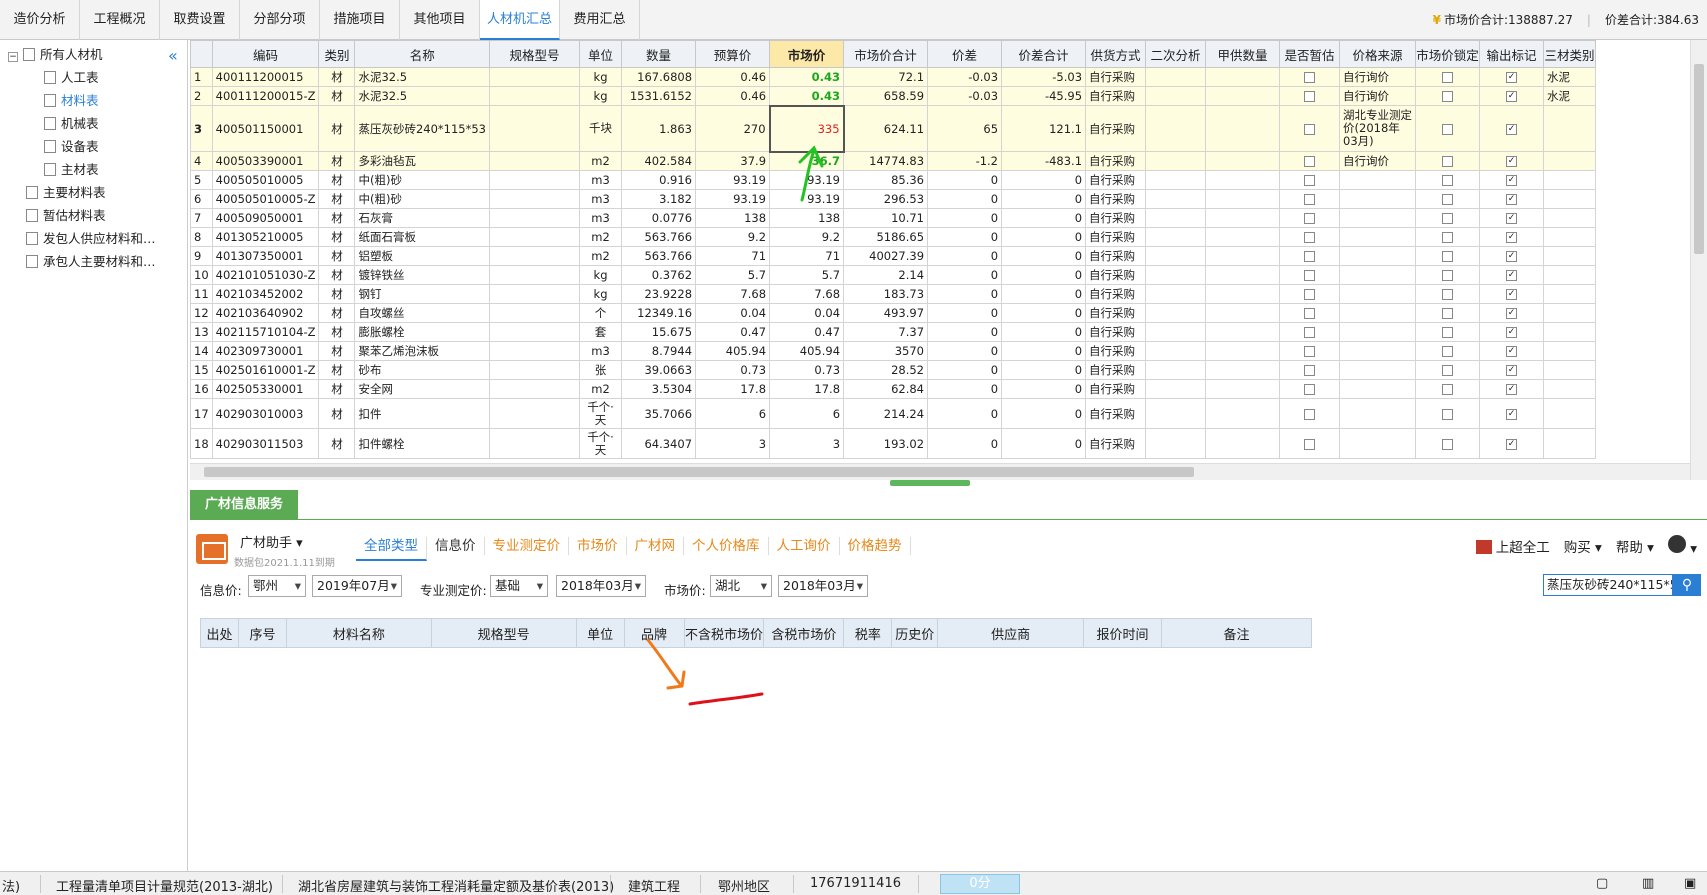 This screenshot has height=895, width=1707. What do you see at coordinates (201, 413) in the screenshot?
I see `grid-cell-: 17` at bounding box center [201, 413].